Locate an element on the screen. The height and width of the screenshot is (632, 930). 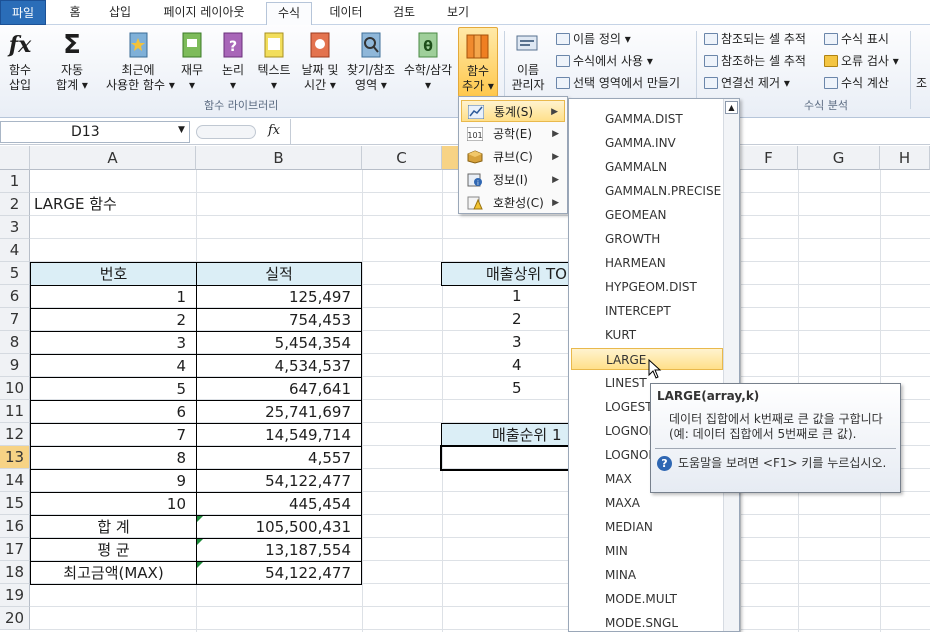
insert-function-button: fx 함수 삽입 is located at coordinates (20, 60).